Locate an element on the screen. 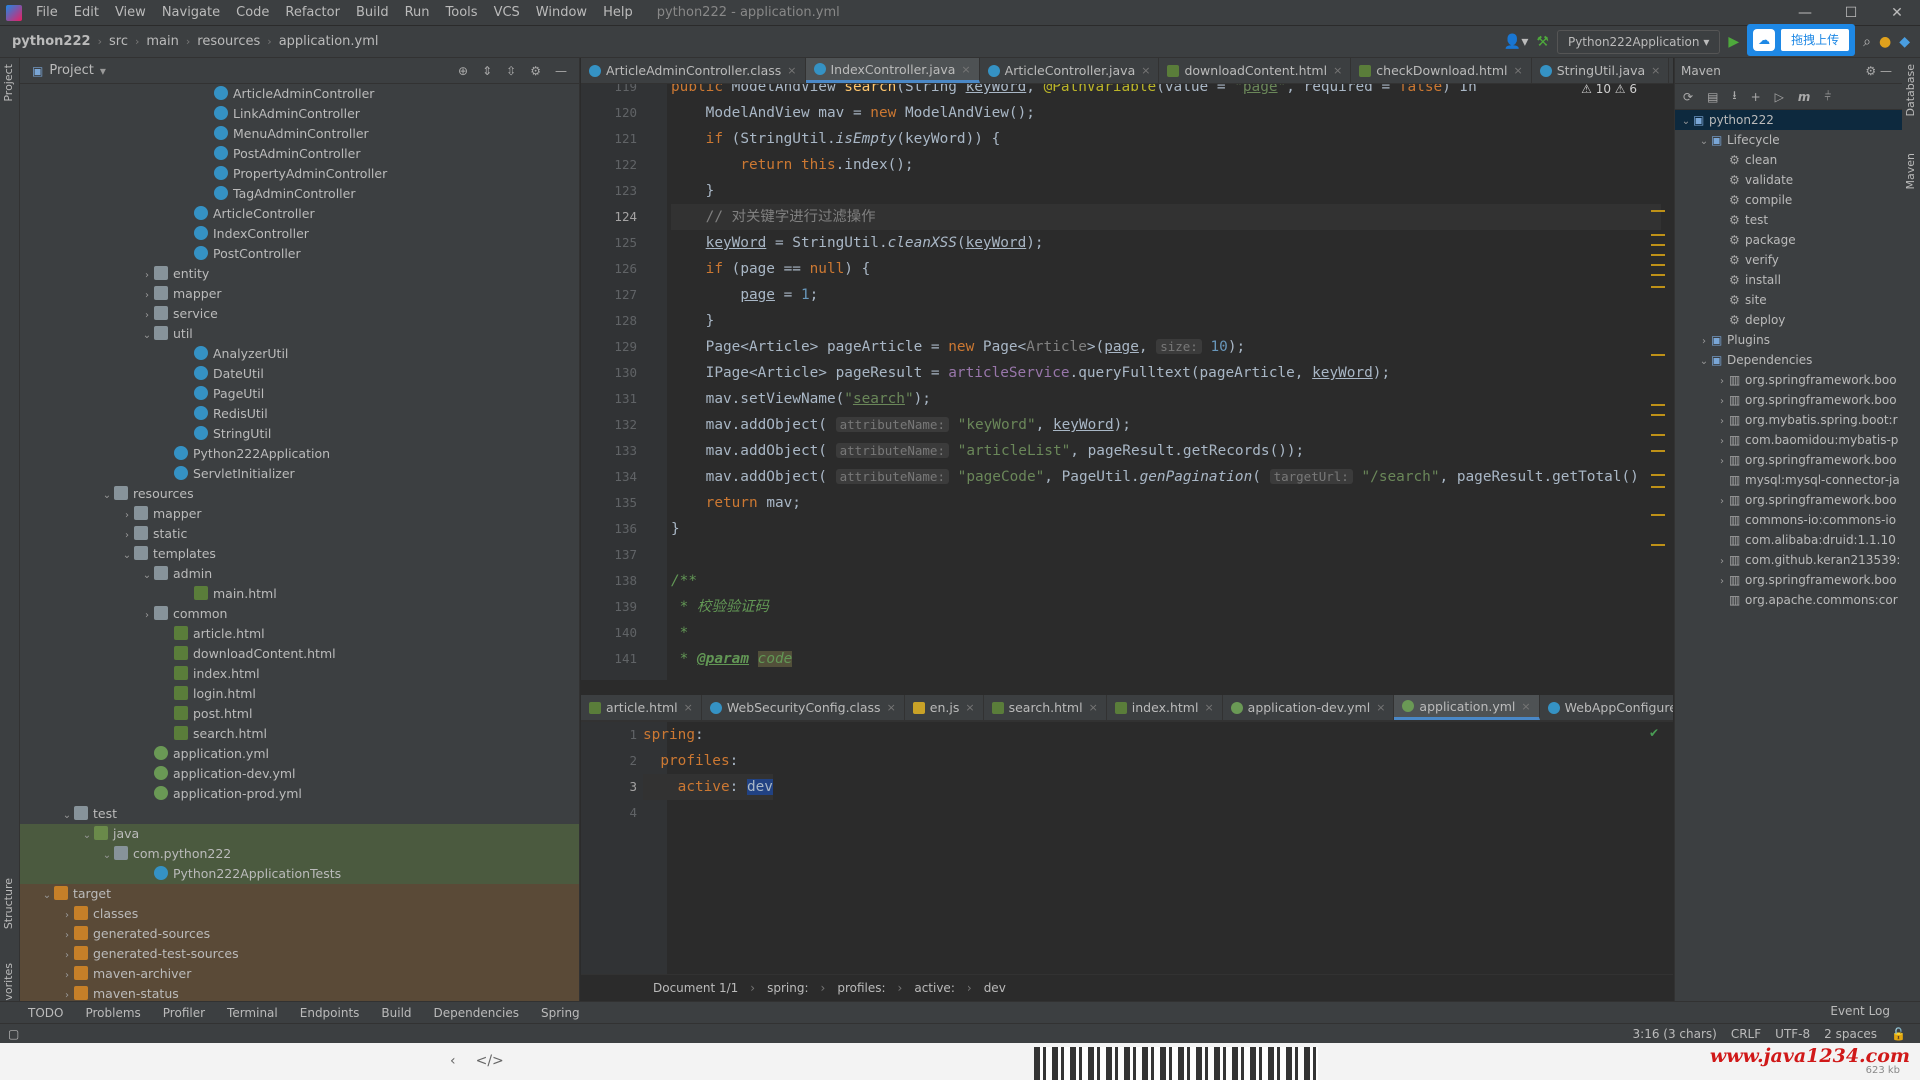 The image size is (1920, 1080). tree-item: article.html is located at coordinates (299, 634).